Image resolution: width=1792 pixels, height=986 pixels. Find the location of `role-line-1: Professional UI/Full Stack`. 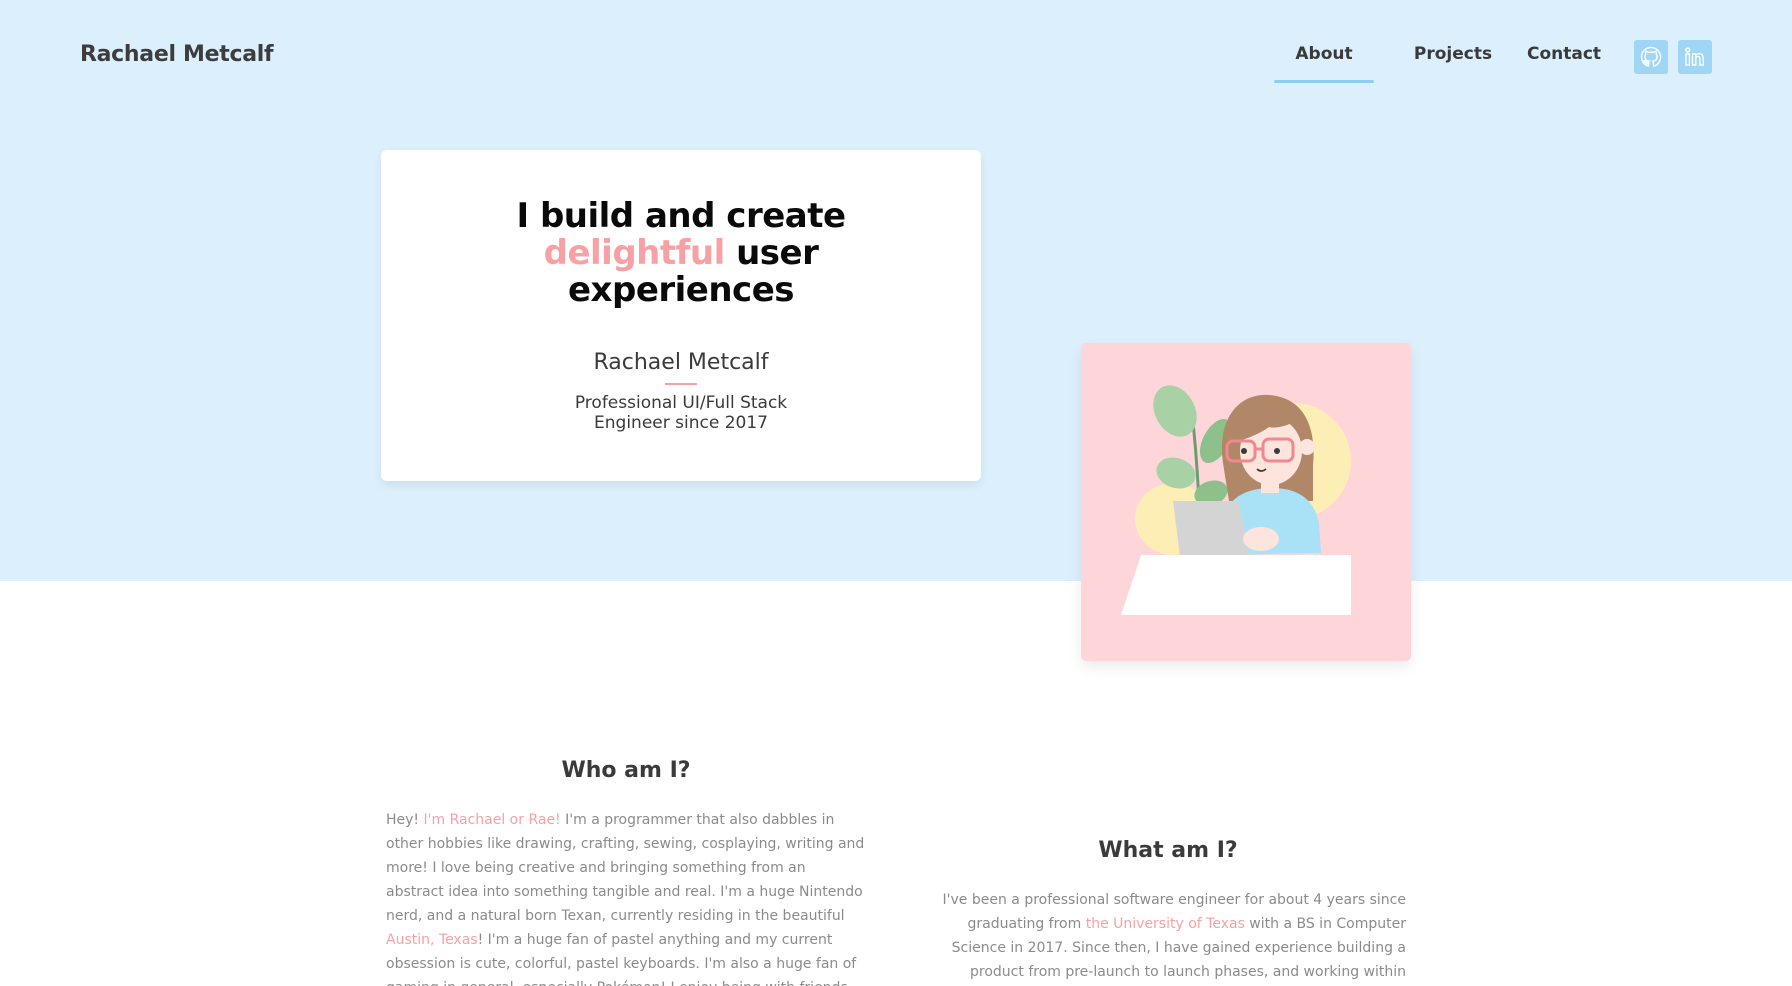

role-line-1: Professional UI/Full Stack is located at coordinates (681, 403).